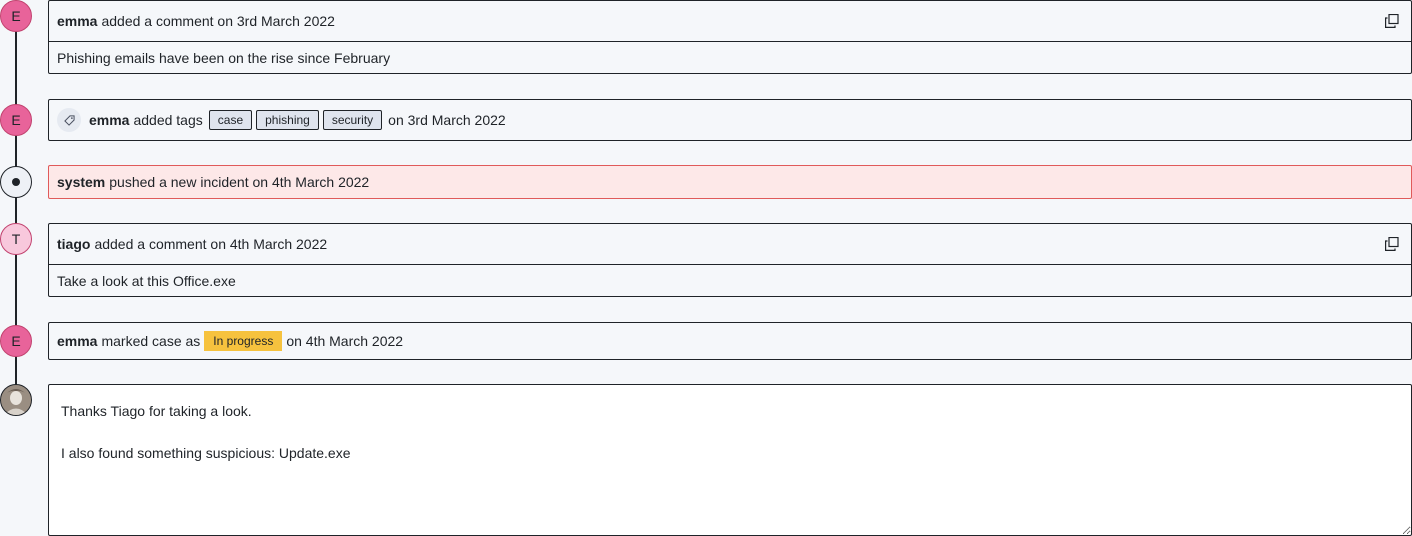  I want to click on avatar-letter: T, so click(16, 239).